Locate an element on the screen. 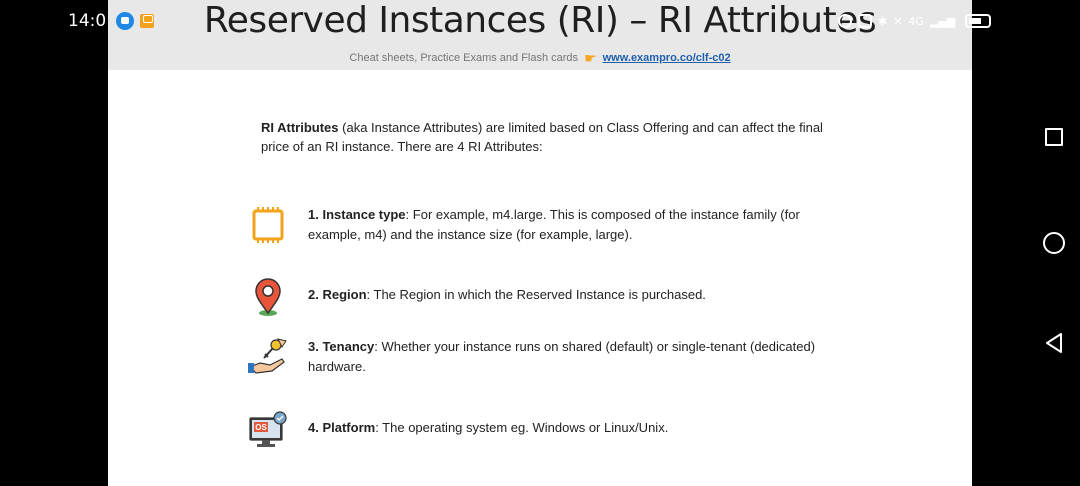  attribute-name: 1. Instance type is located at coordinates (357, 214).